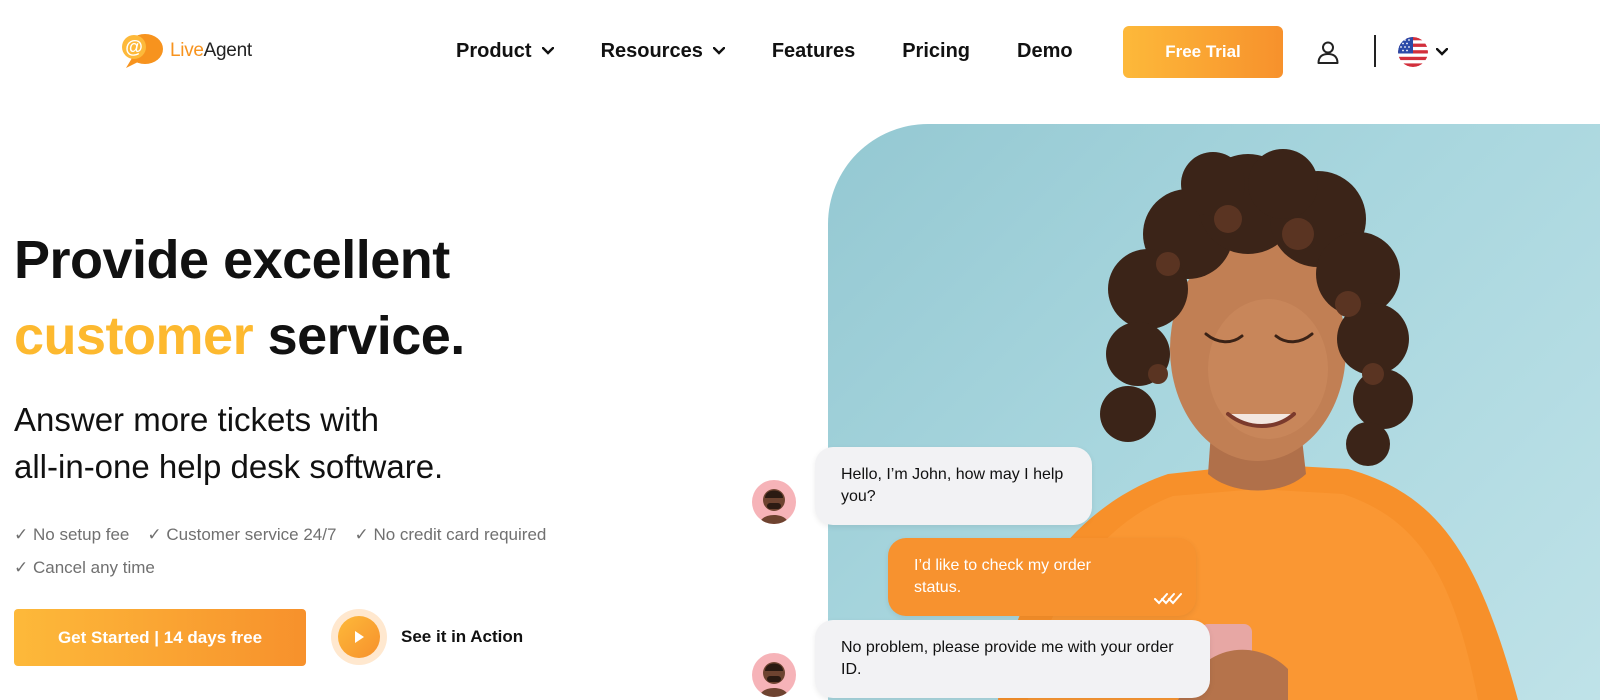  I want to click on headline-line-2: customer service., so click(239, 336).